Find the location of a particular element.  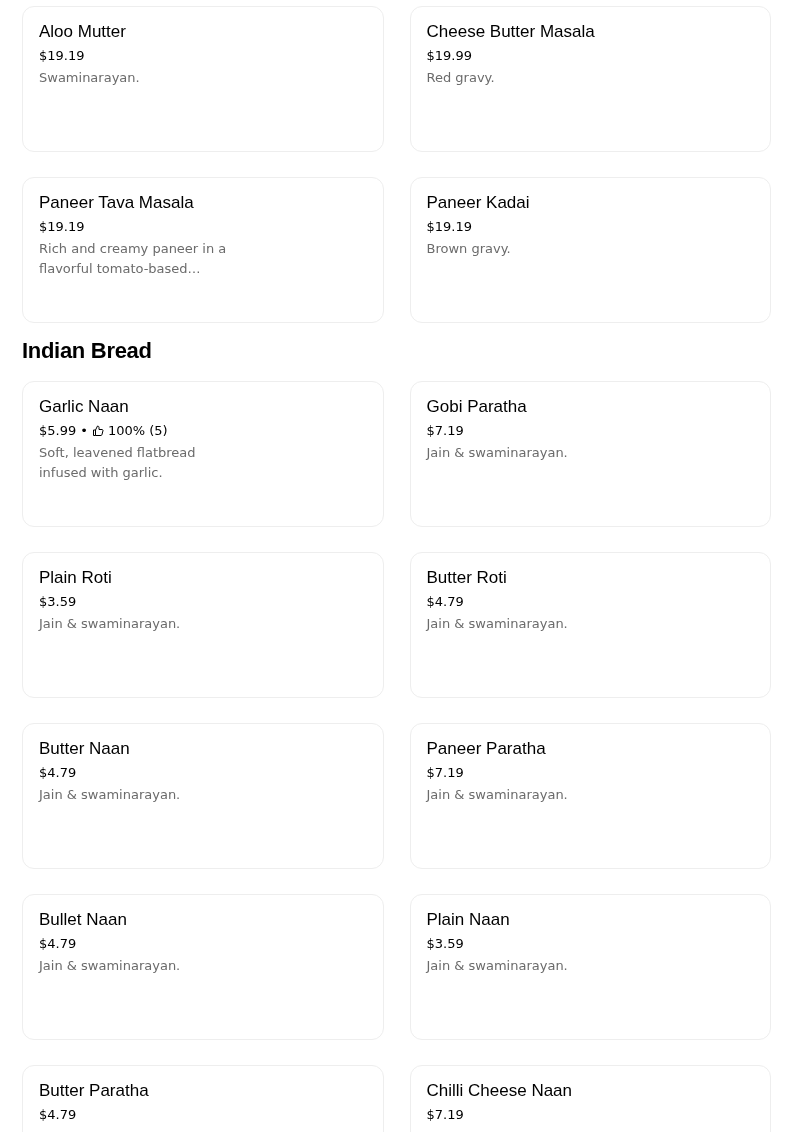

item-name: Aloo Mutter is located at coordinates (82, 32).